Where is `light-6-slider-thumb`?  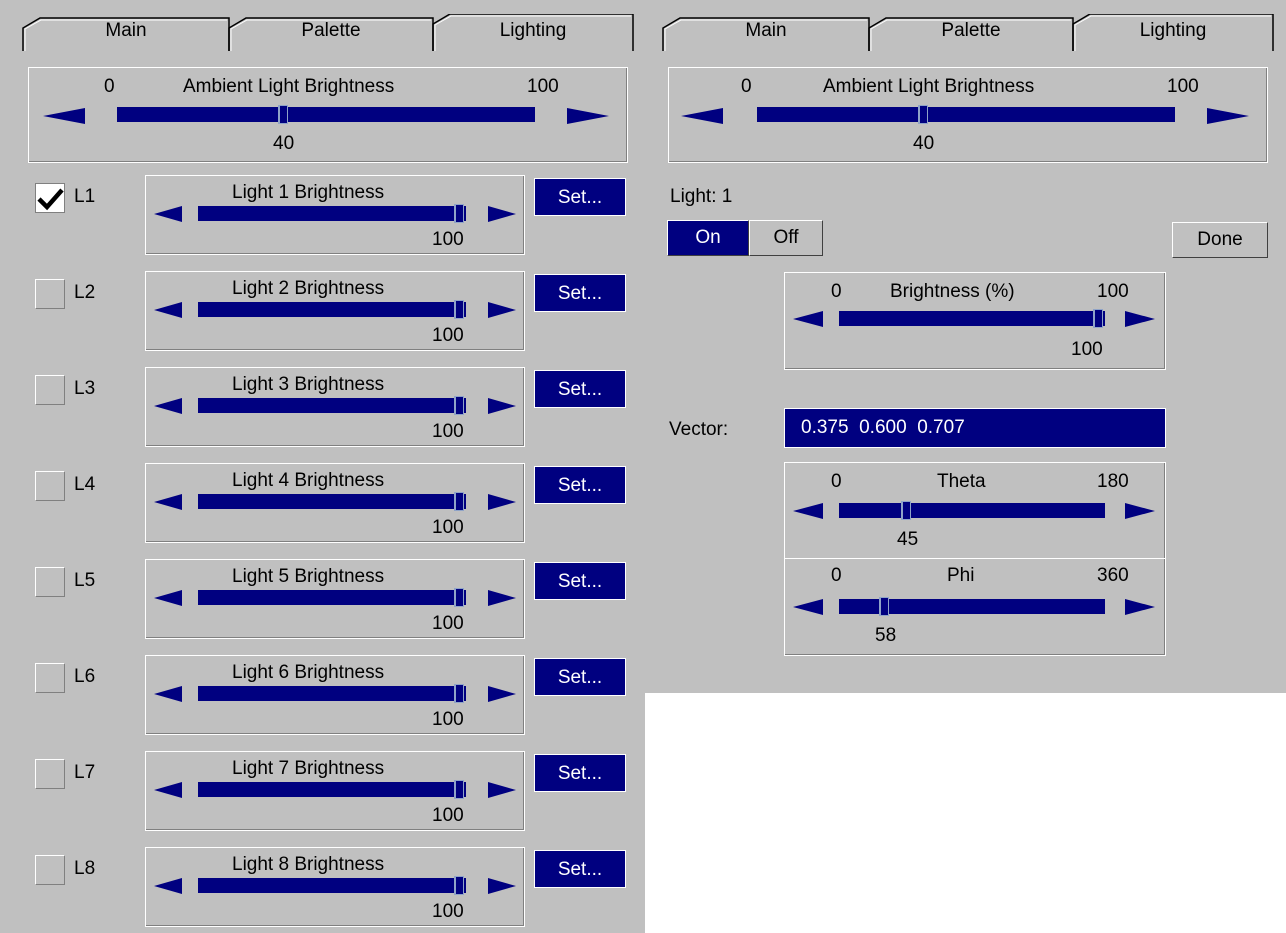 light-6-slider-thumb is located at coordinates (459, 693).